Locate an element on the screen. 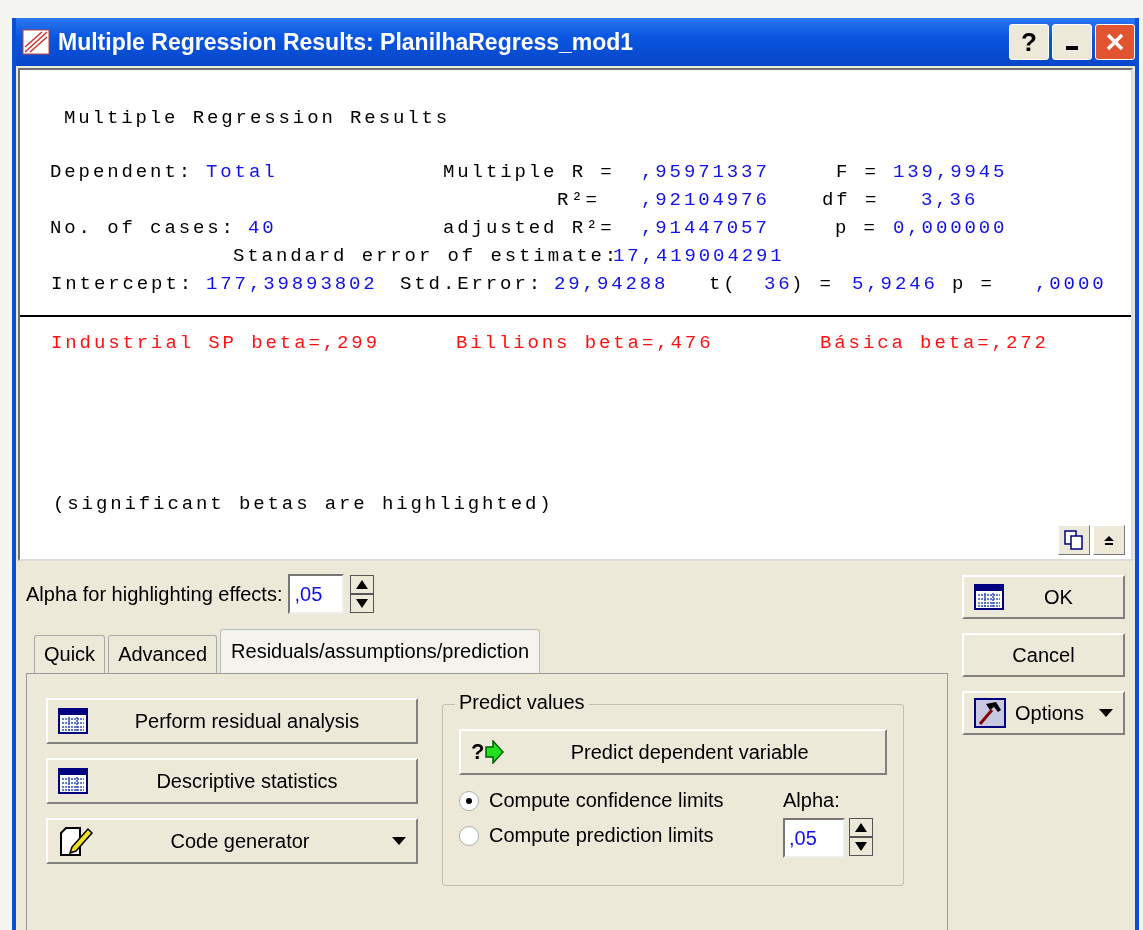  alpha-label: Alpha for highlighting effects: is located at coordinates (154, 594).